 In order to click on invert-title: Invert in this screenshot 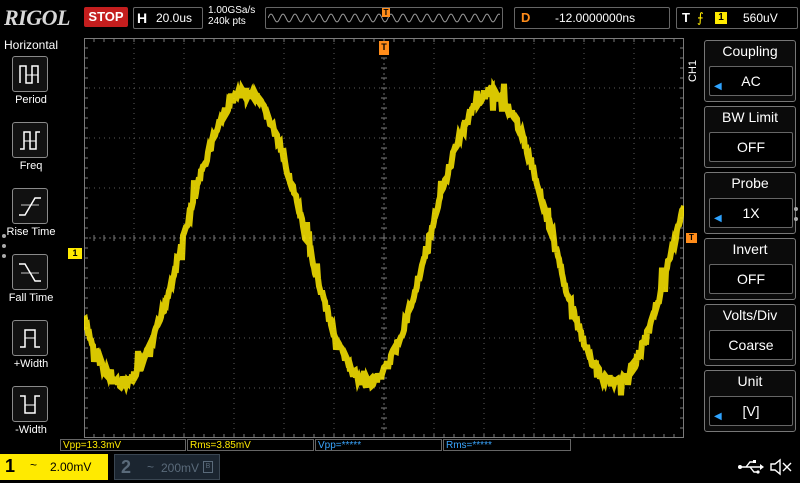, I will do `click(750, 249)`.